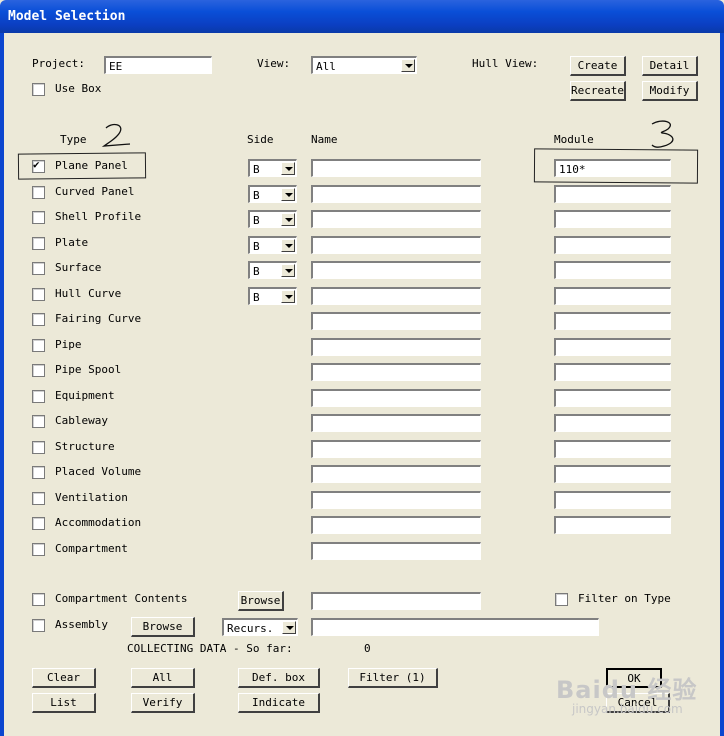 Image resolution: width=724 pixels, height=736 pixels. Describe the element at coordinates (279, 703) in the screenshot. I see `indicate-button: Indicate` at that location.